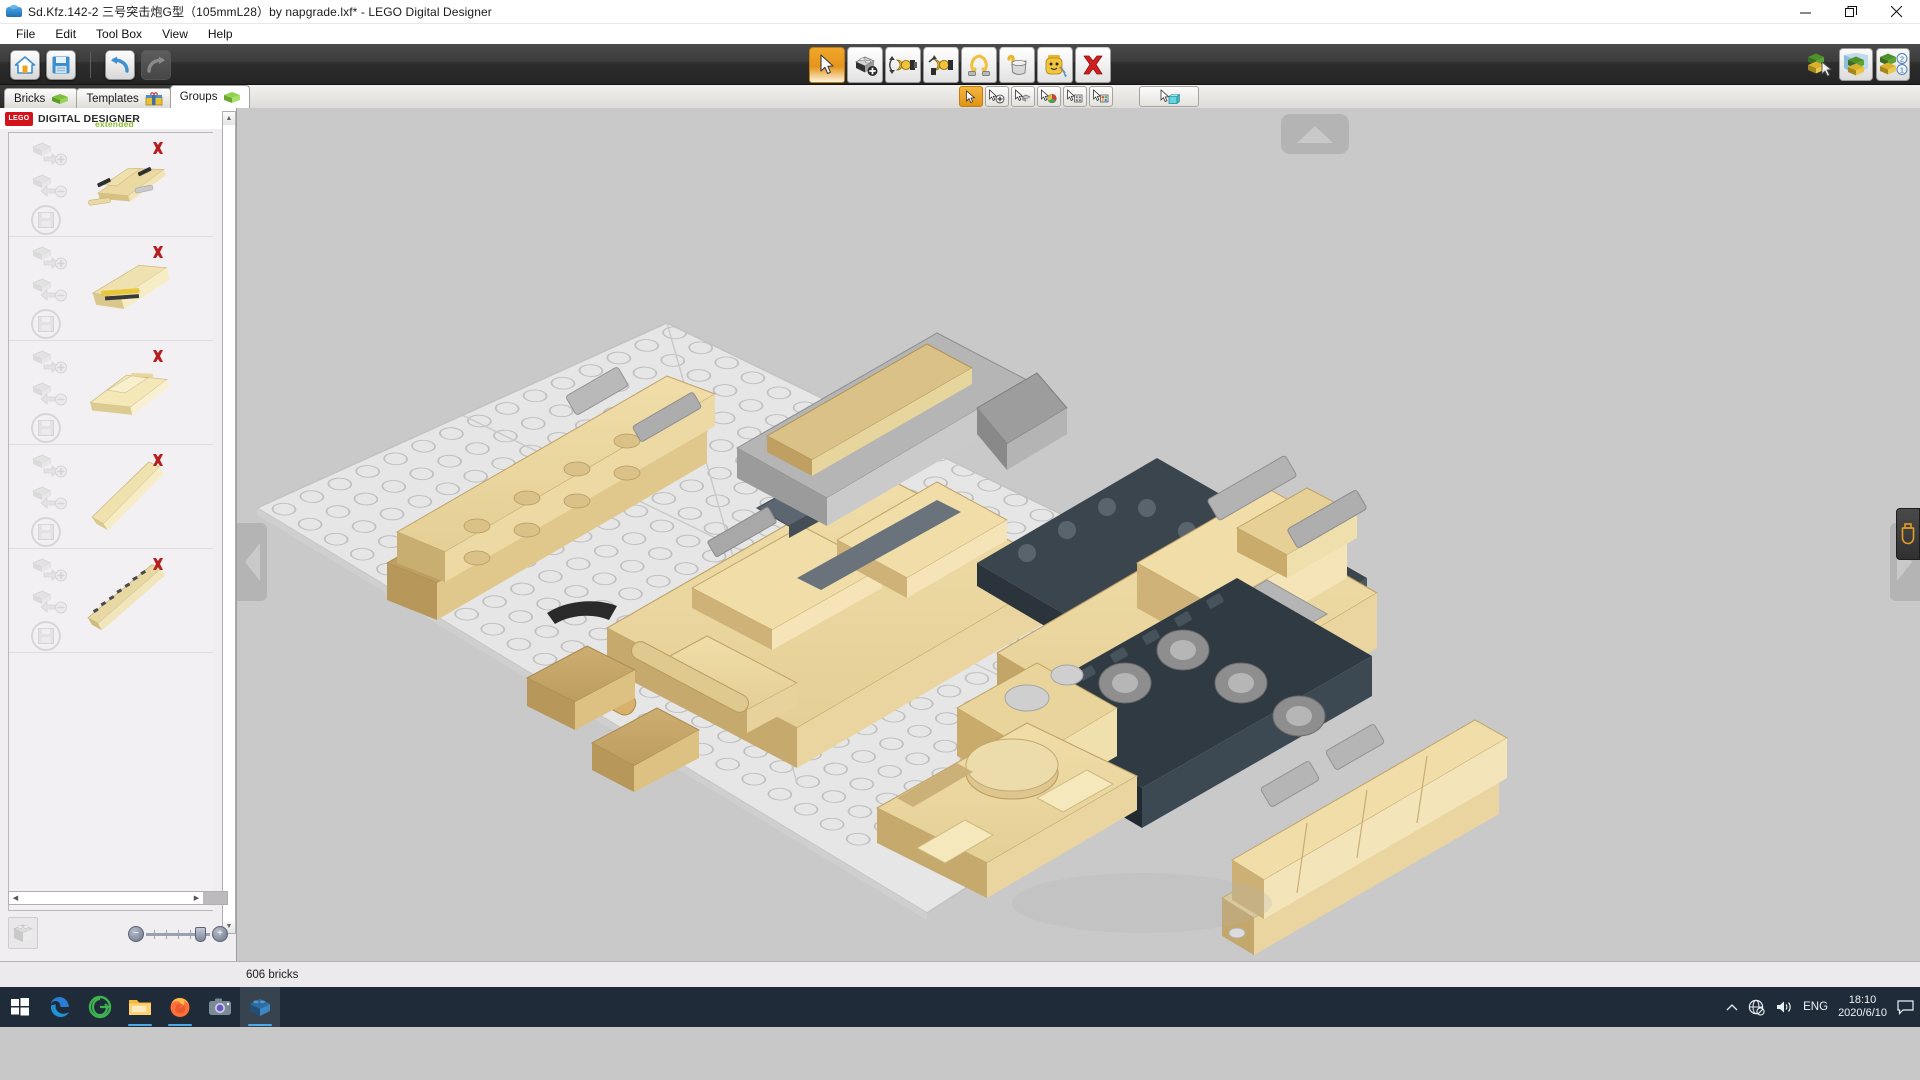 The image size is (1920, 1080). What do you see at coordinates (175, 34) in the screenshot?
I see `menu-view: View` at bounding box center [175, 34].